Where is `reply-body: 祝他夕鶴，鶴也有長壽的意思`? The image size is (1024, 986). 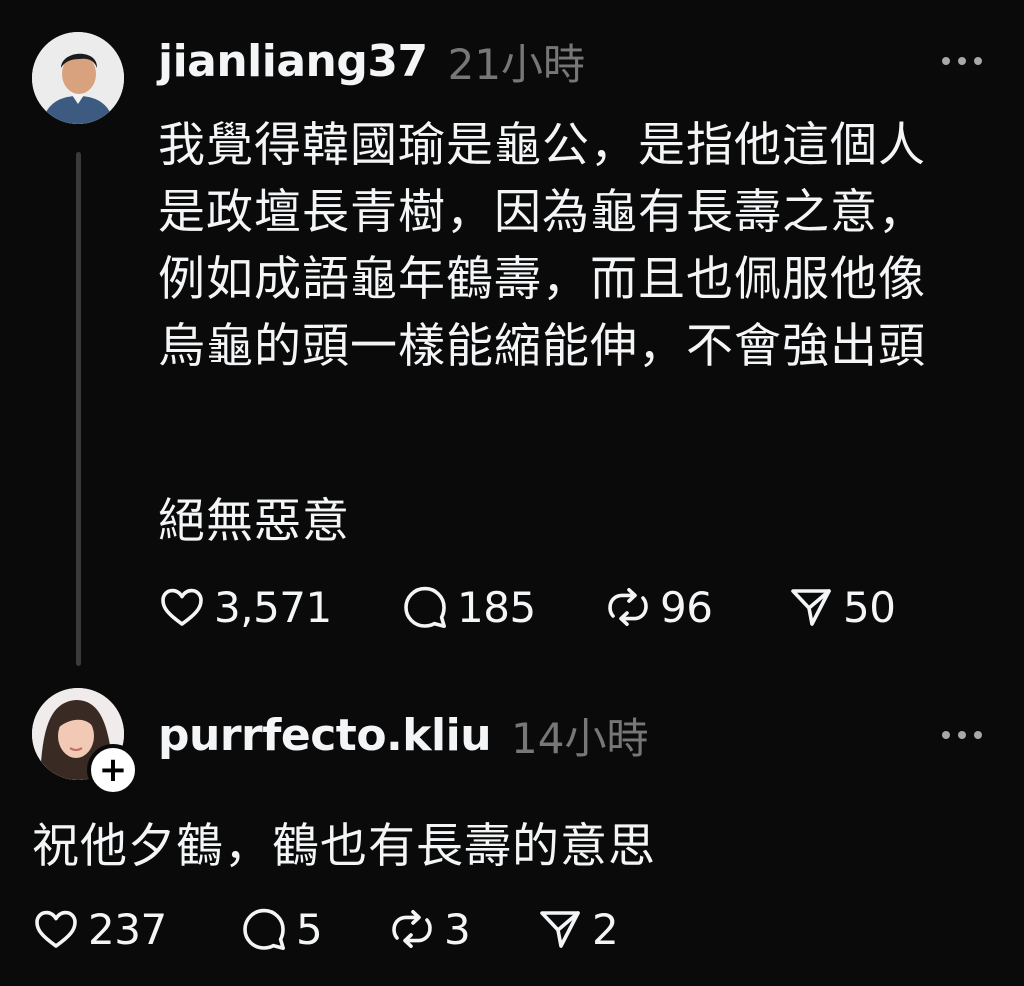
reply-body: 祝他夕鶴，鶴也有長壽的意思 is located at coordinates (344, 846).